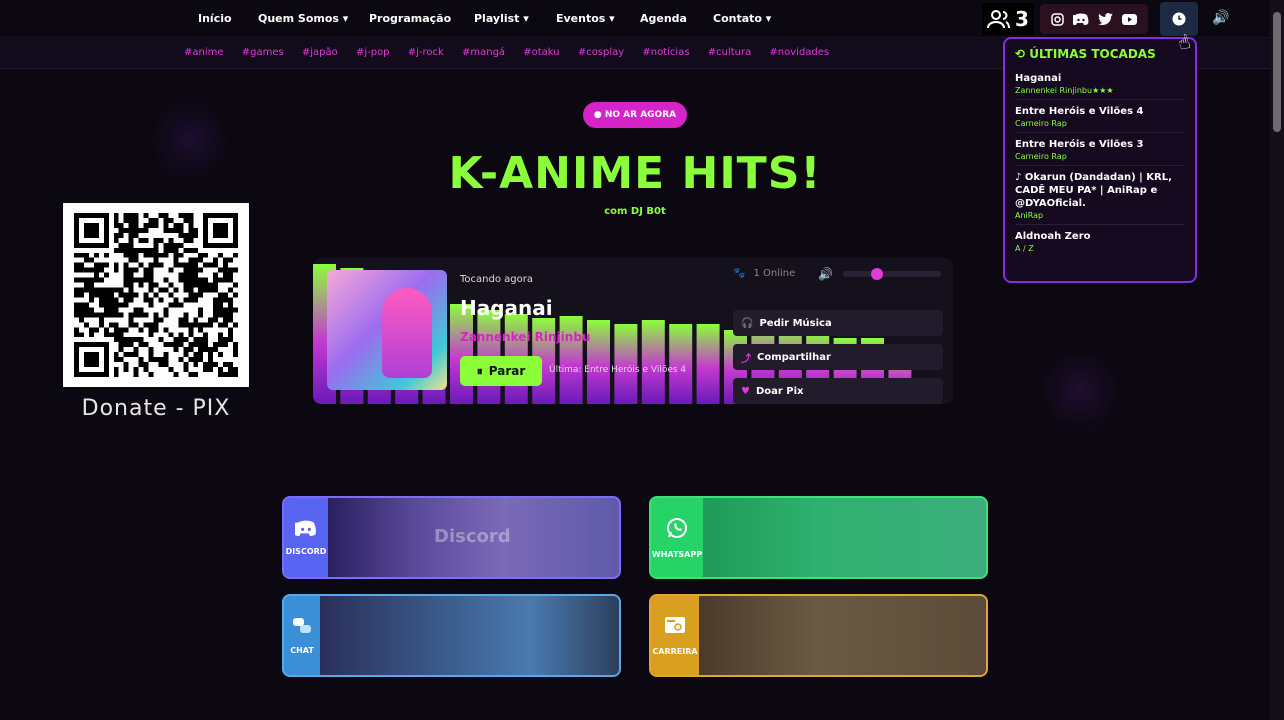 The height and width of the screenshot is (720, 1284). What do you see at coordinates (215, 18) in the screenshot?
I see `nav-inicio: Início` at bounding box center [215, 18].